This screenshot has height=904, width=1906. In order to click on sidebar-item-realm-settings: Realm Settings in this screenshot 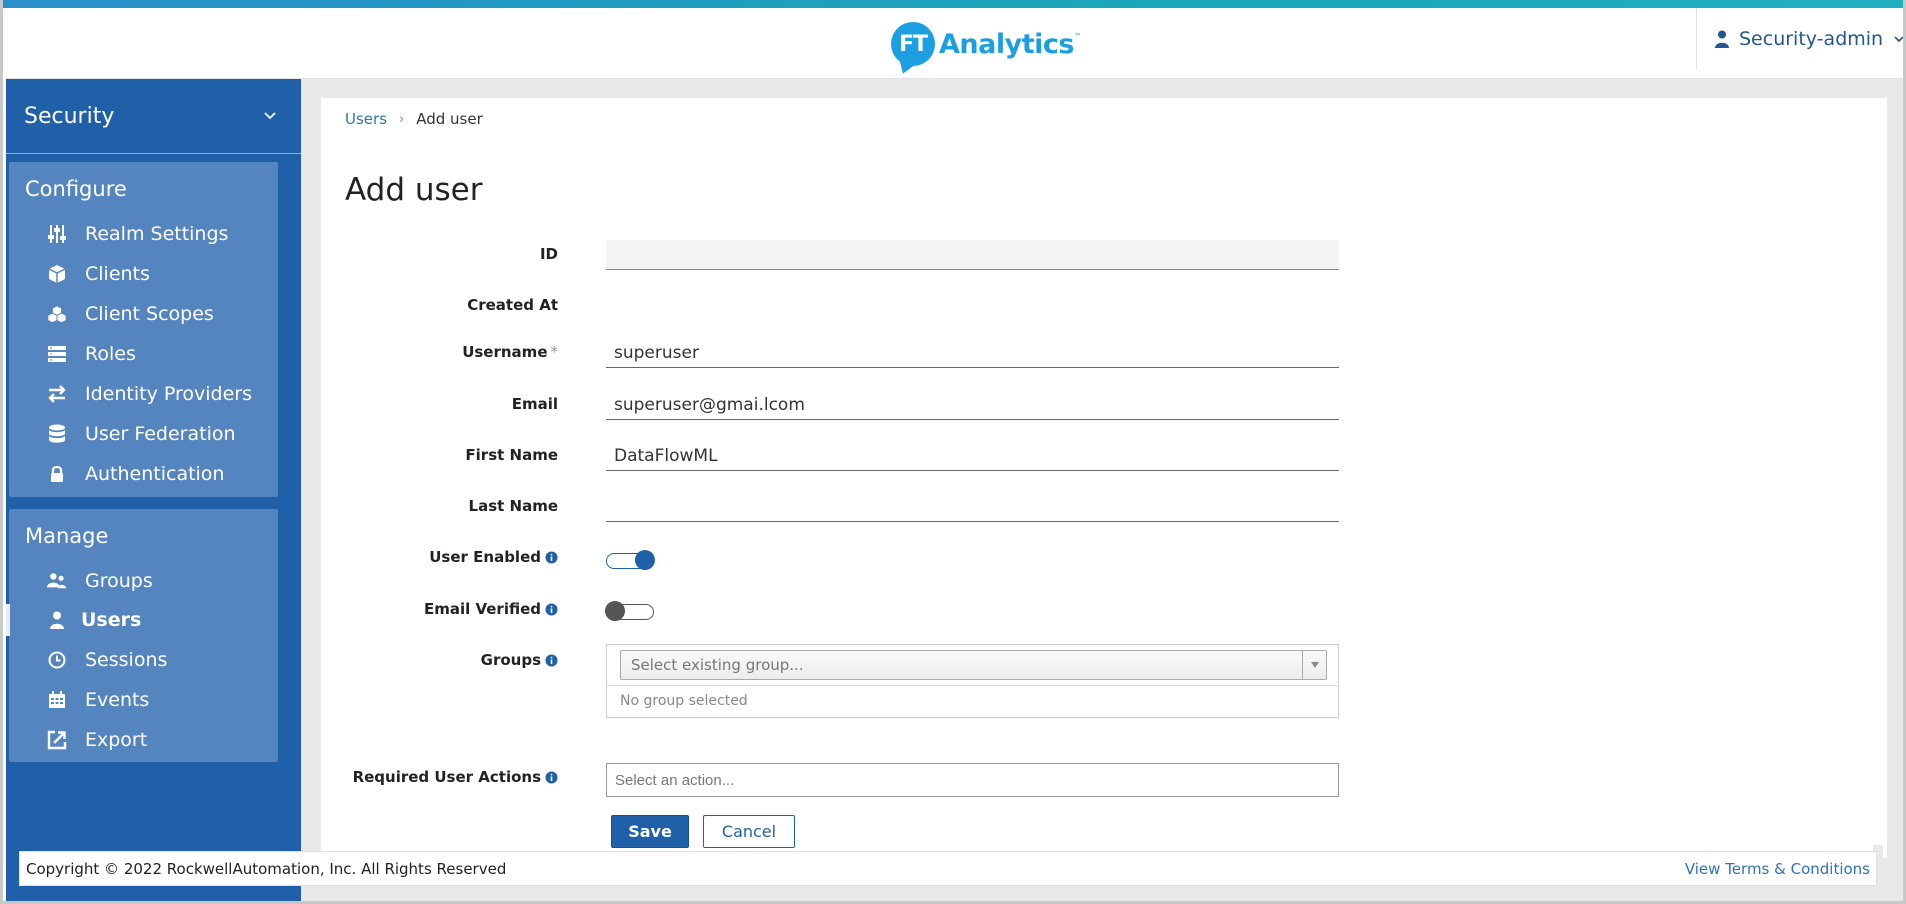, I will do `click(143, 234)`.